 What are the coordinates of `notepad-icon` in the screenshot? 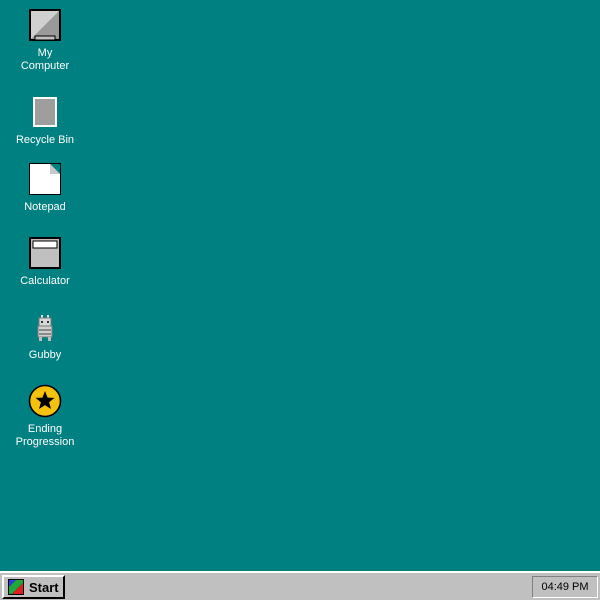 It's located at (45, 179).